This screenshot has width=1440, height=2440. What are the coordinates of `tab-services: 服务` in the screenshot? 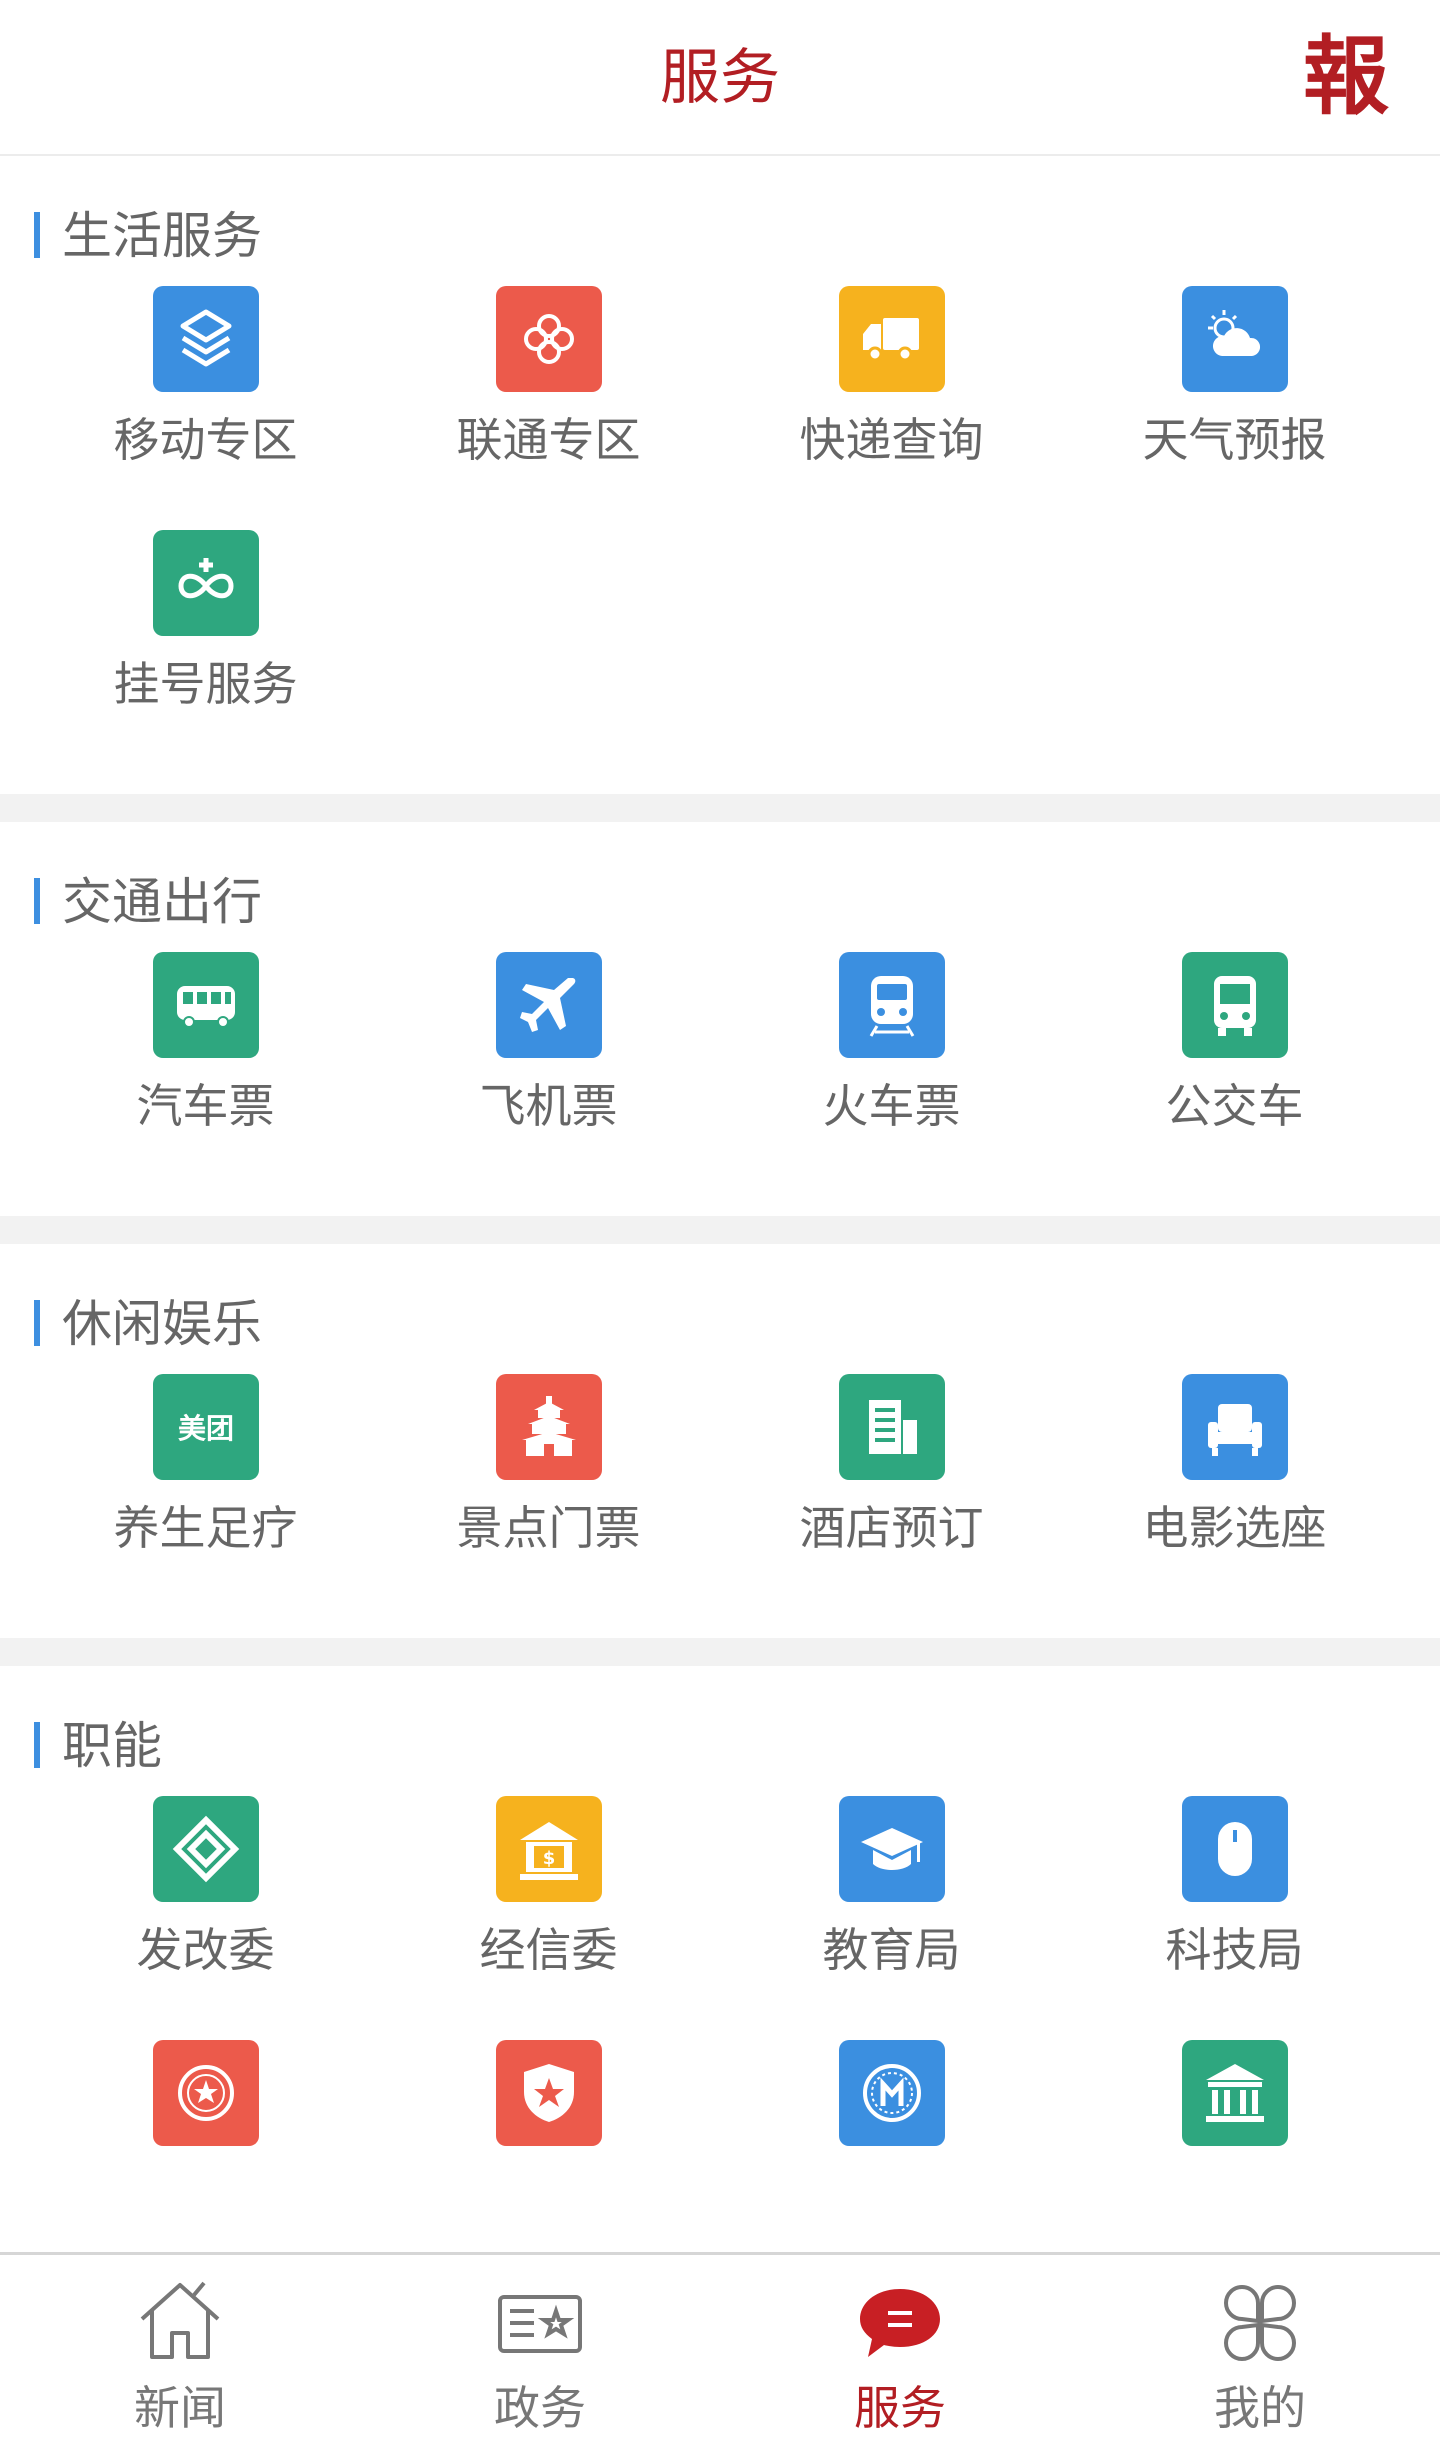 It's located at (900, 2347).